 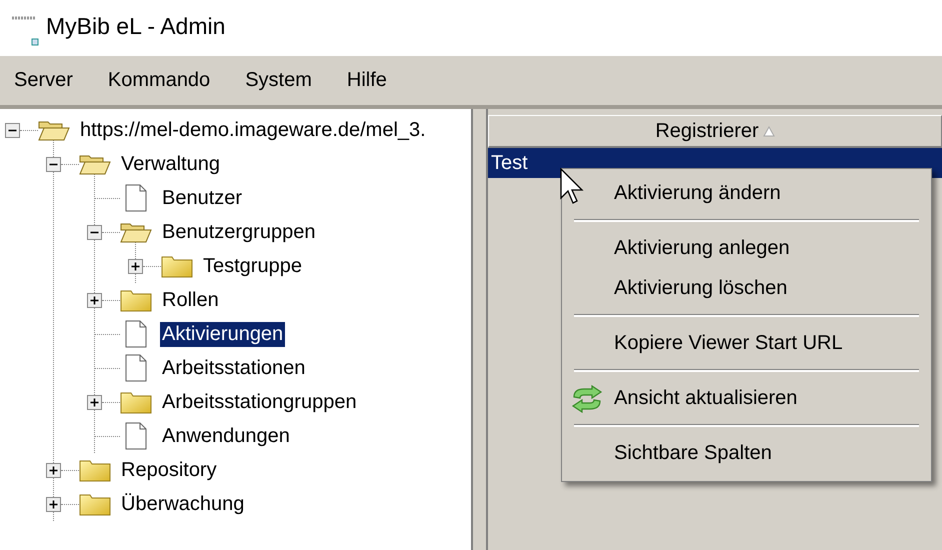 I want to click on column-header: Registrierer, so click(x=715, y=131).